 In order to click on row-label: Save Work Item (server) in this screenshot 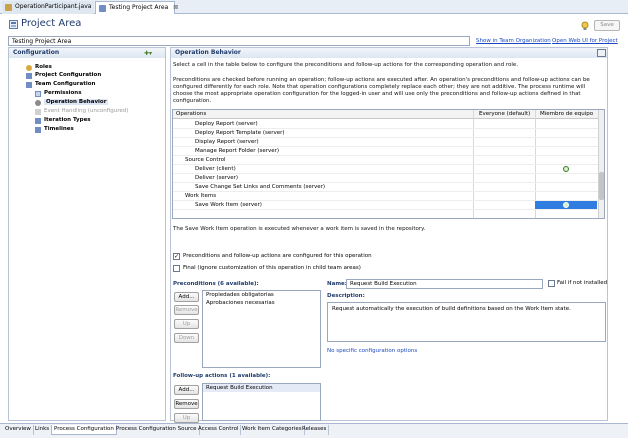, I will do `click(228, 205)`.